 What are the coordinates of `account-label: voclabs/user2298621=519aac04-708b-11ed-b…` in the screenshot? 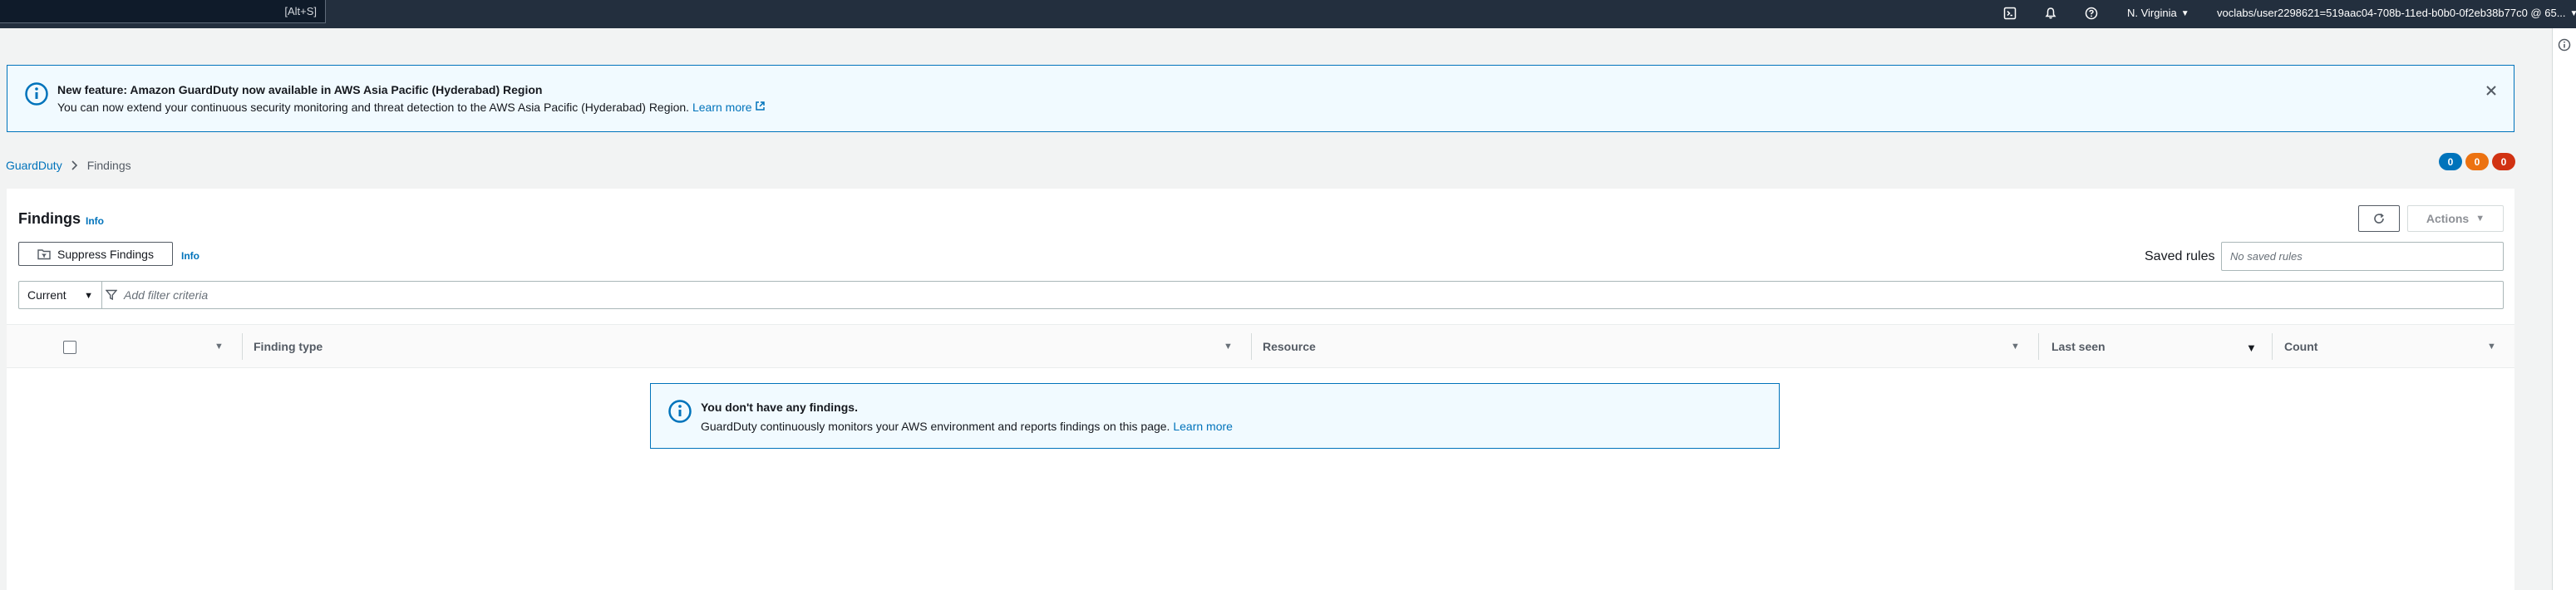 It's located at (2391, 13).